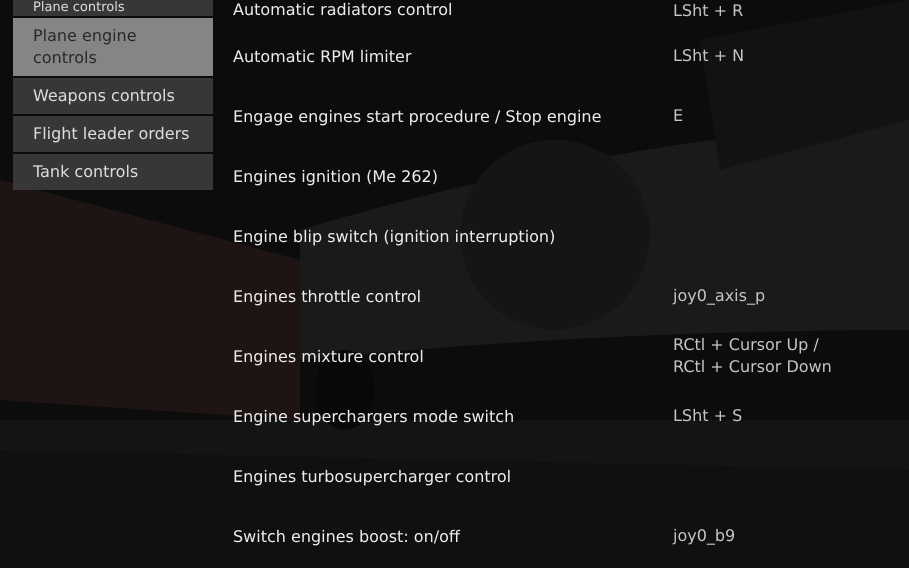 Image resolution: width=909 pixels, height=568 pixels. What do you see at coordinates (113, 96) in the screenshot?
I see `category-tab: Weapons controls` at bounding box center [113, 96].